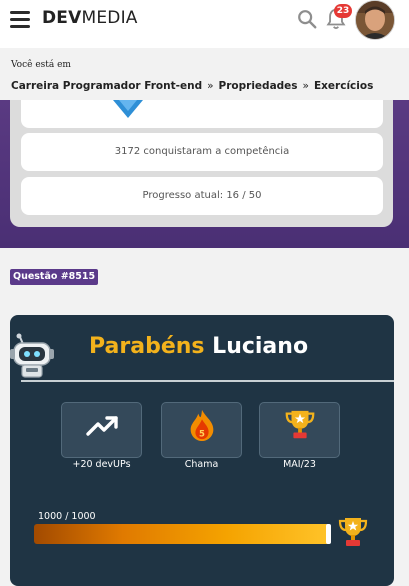  Describe the element at coordinates (32, 355) in the screenshot. I see `robot-mascot-icon` at that location.